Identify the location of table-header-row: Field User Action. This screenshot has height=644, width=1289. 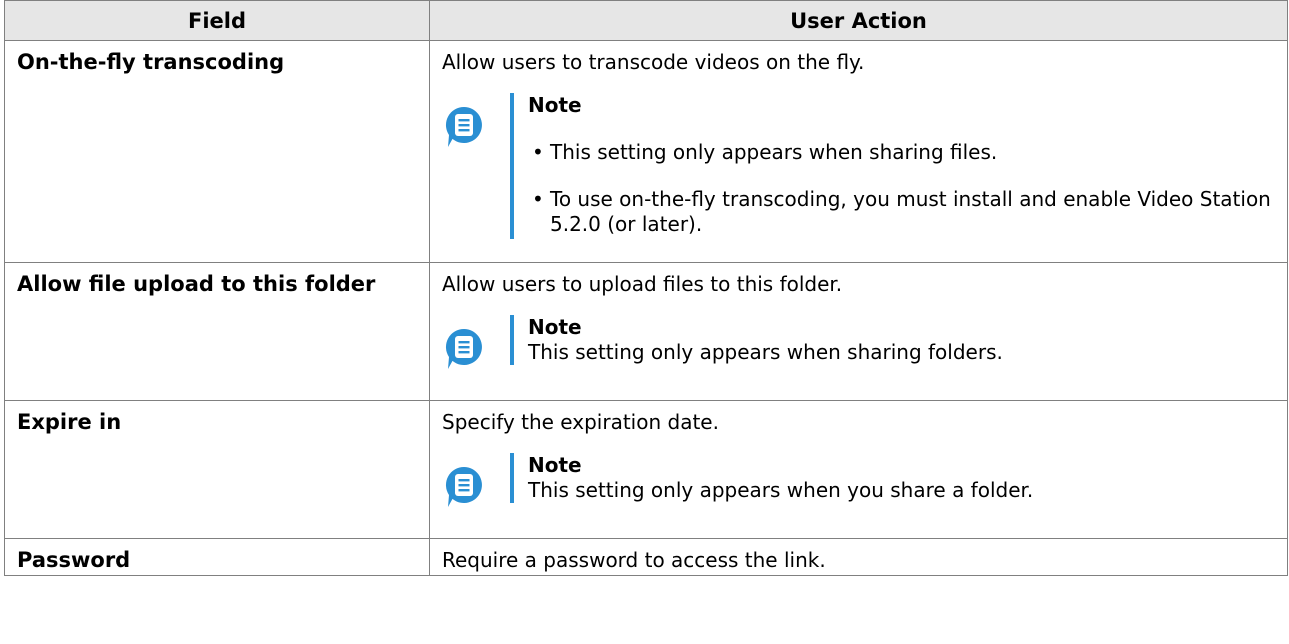
(646, 20).